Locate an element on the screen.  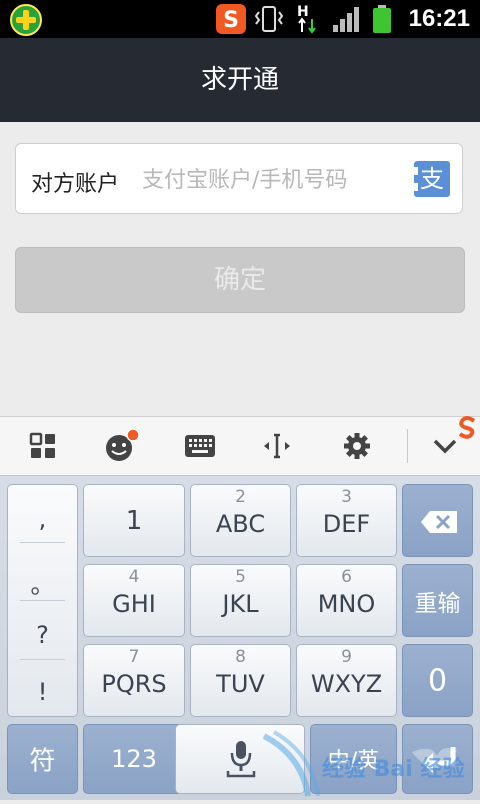
toolbar-divider is located at coordinates (407, 446).